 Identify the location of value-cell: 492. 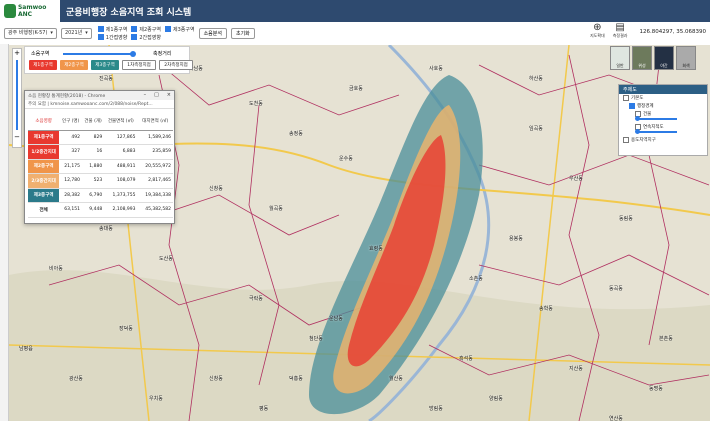
(70, 137).